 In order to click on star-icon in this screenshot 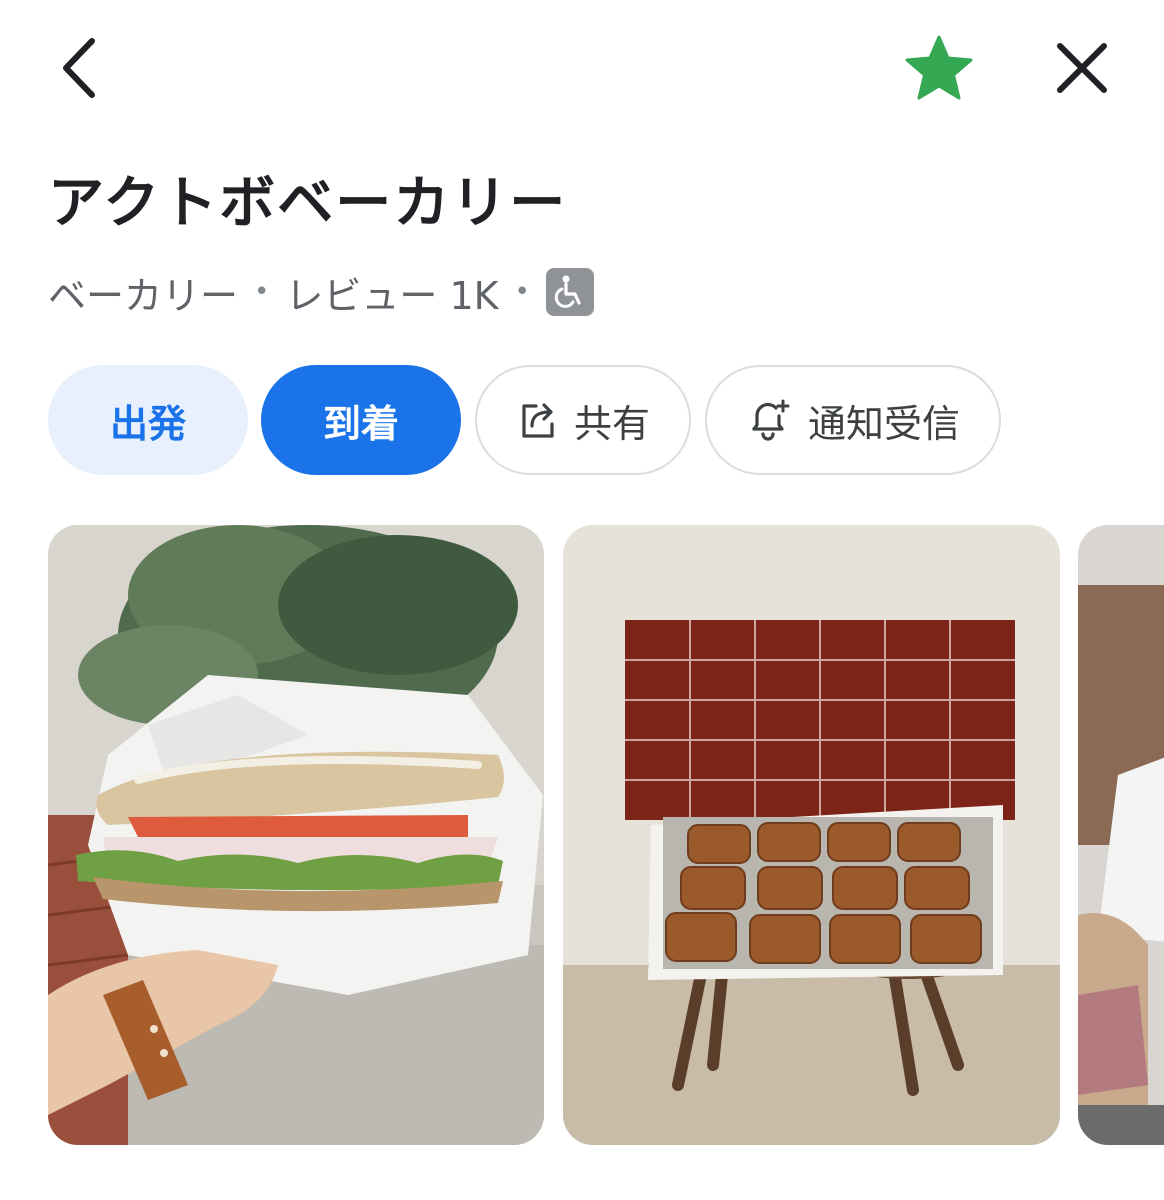, I will do `click(939, 67)`.